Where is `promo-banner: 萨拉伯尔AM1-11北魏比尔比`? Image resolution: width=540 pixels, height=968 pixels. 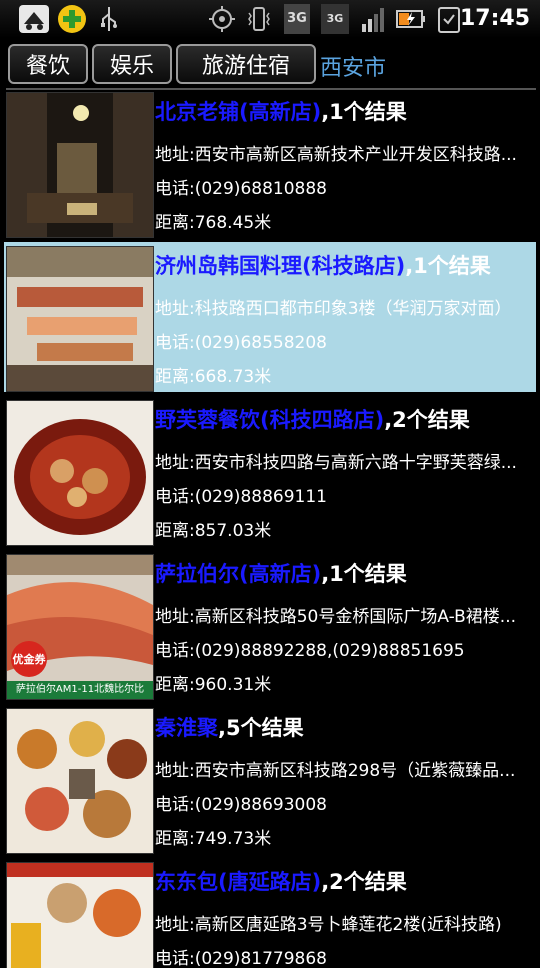
promo-banner: 萨拉伯尔AM1-11北魏比尔比 is located at coordinates (80, 690).